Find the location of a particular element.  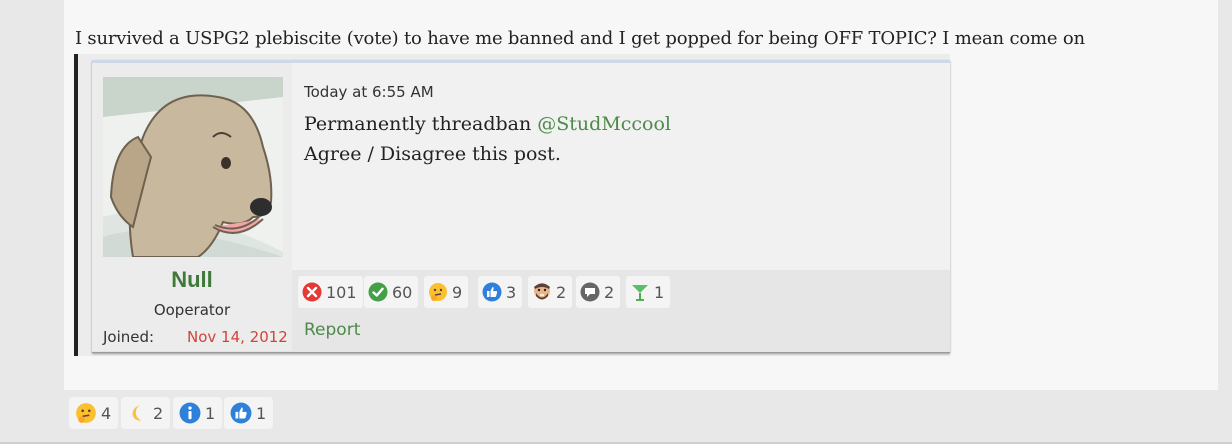

reaction-count: 3 is located at coordinates (511, 292).